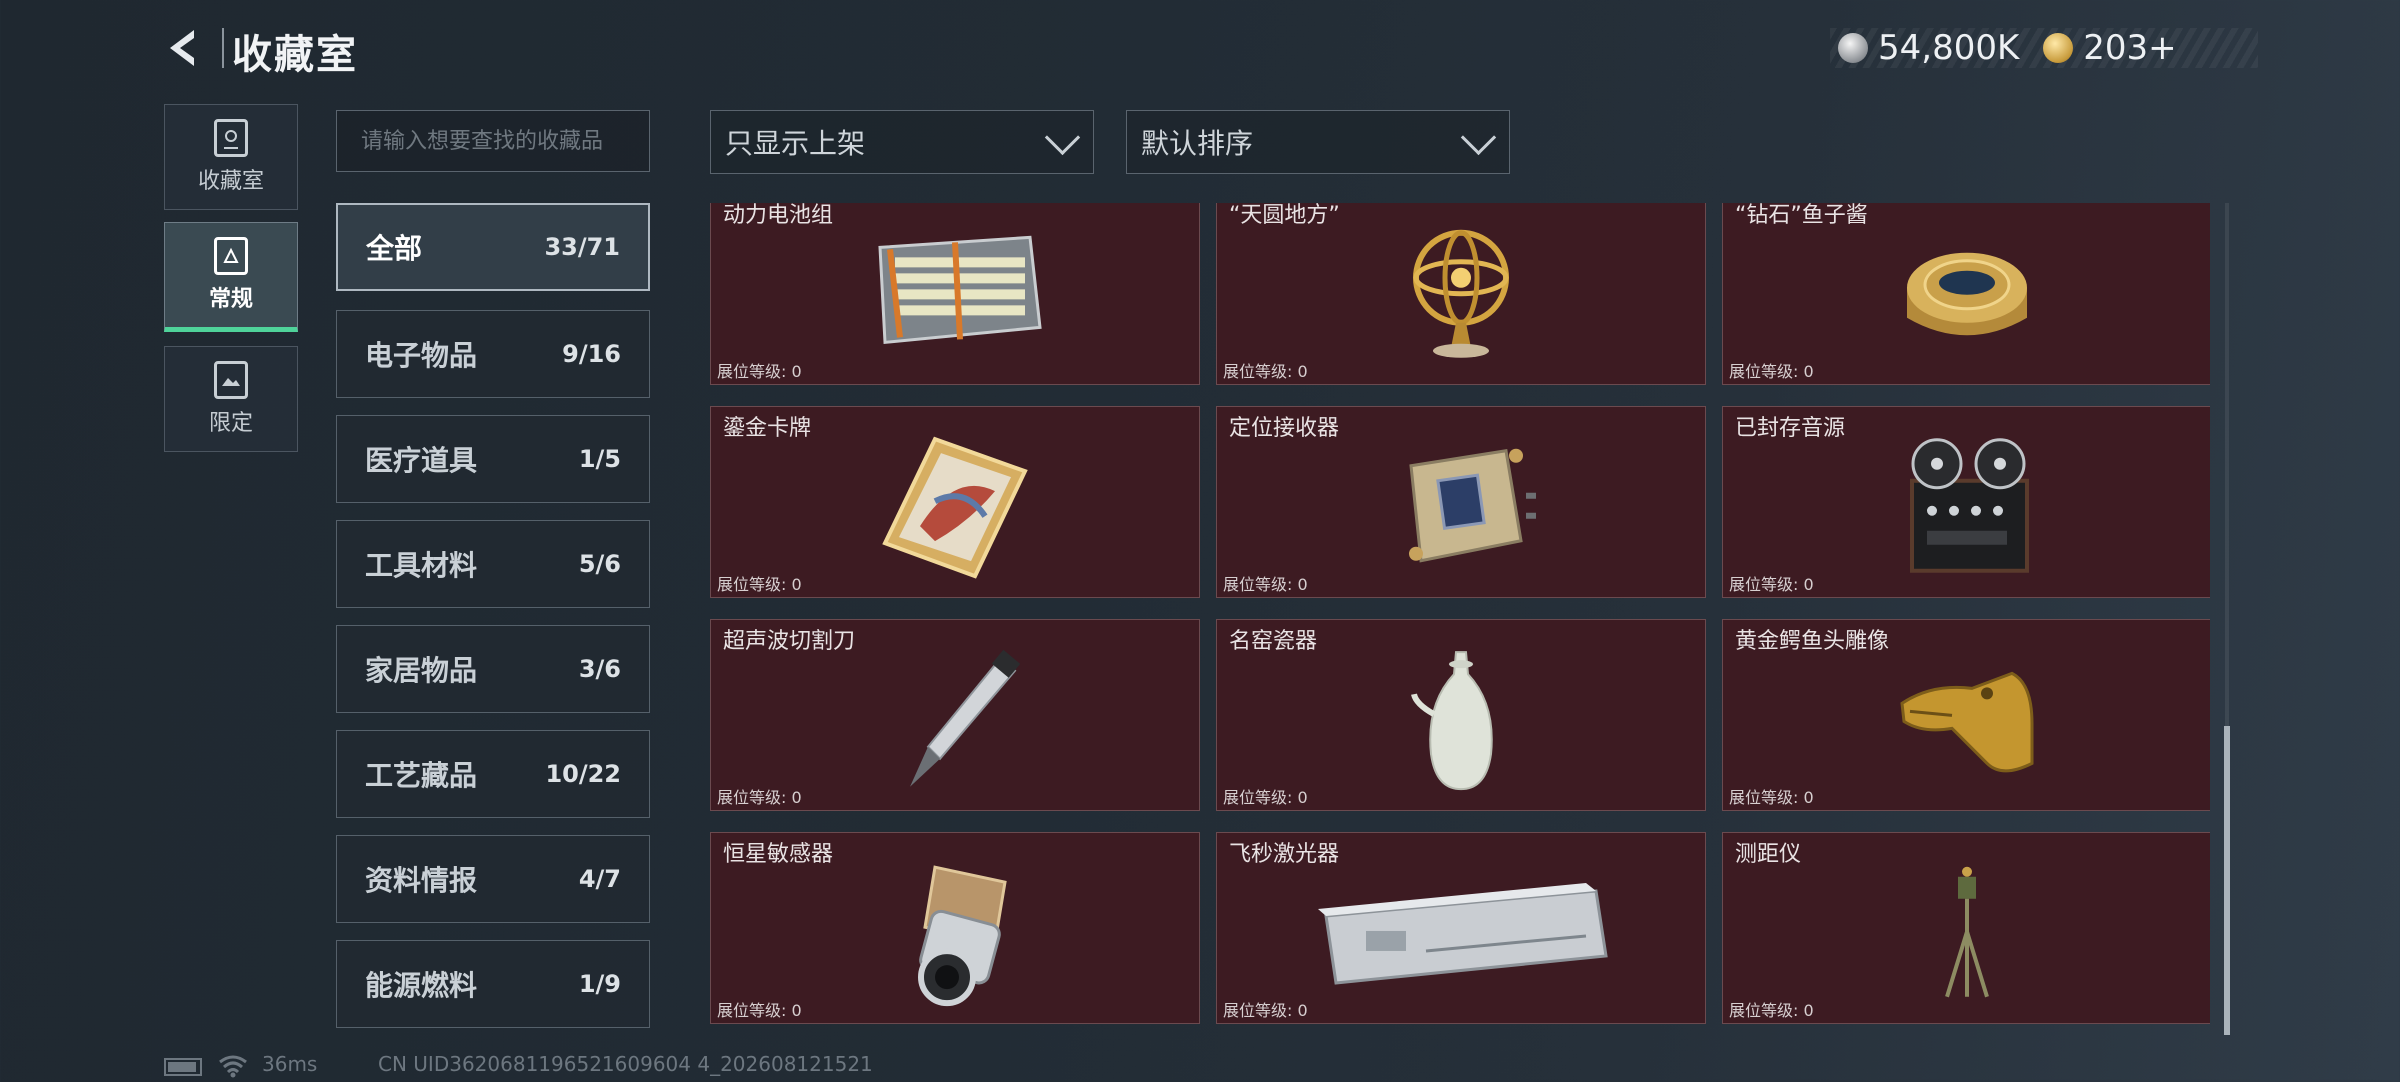  Describe the element at coordinates (2227, 880) in the screenshot. I see `scrollbar-thumb` at that location.